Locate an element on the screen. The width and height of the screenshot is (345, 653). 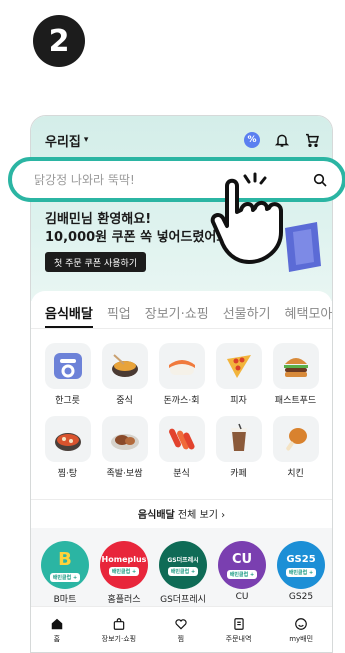
sushi-icon is located at coordinates (181, 367).